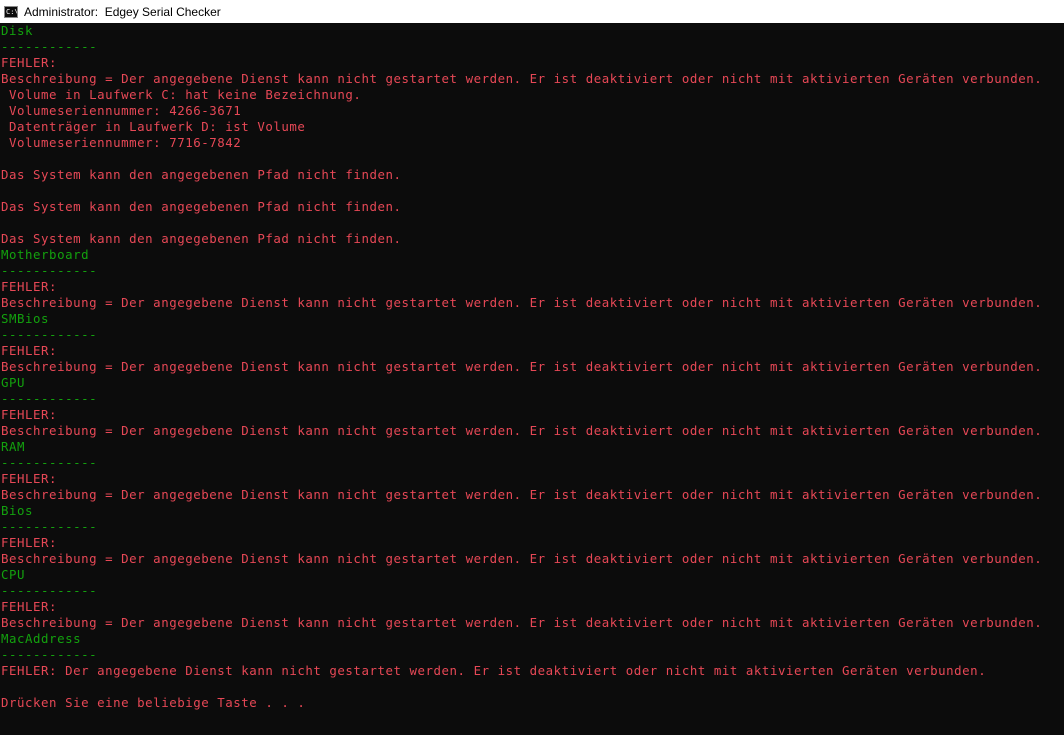  What do you see at coordinates (13, 446) in the screenshot?
I see `console-line: RAM` at bounding box center [13, 446].